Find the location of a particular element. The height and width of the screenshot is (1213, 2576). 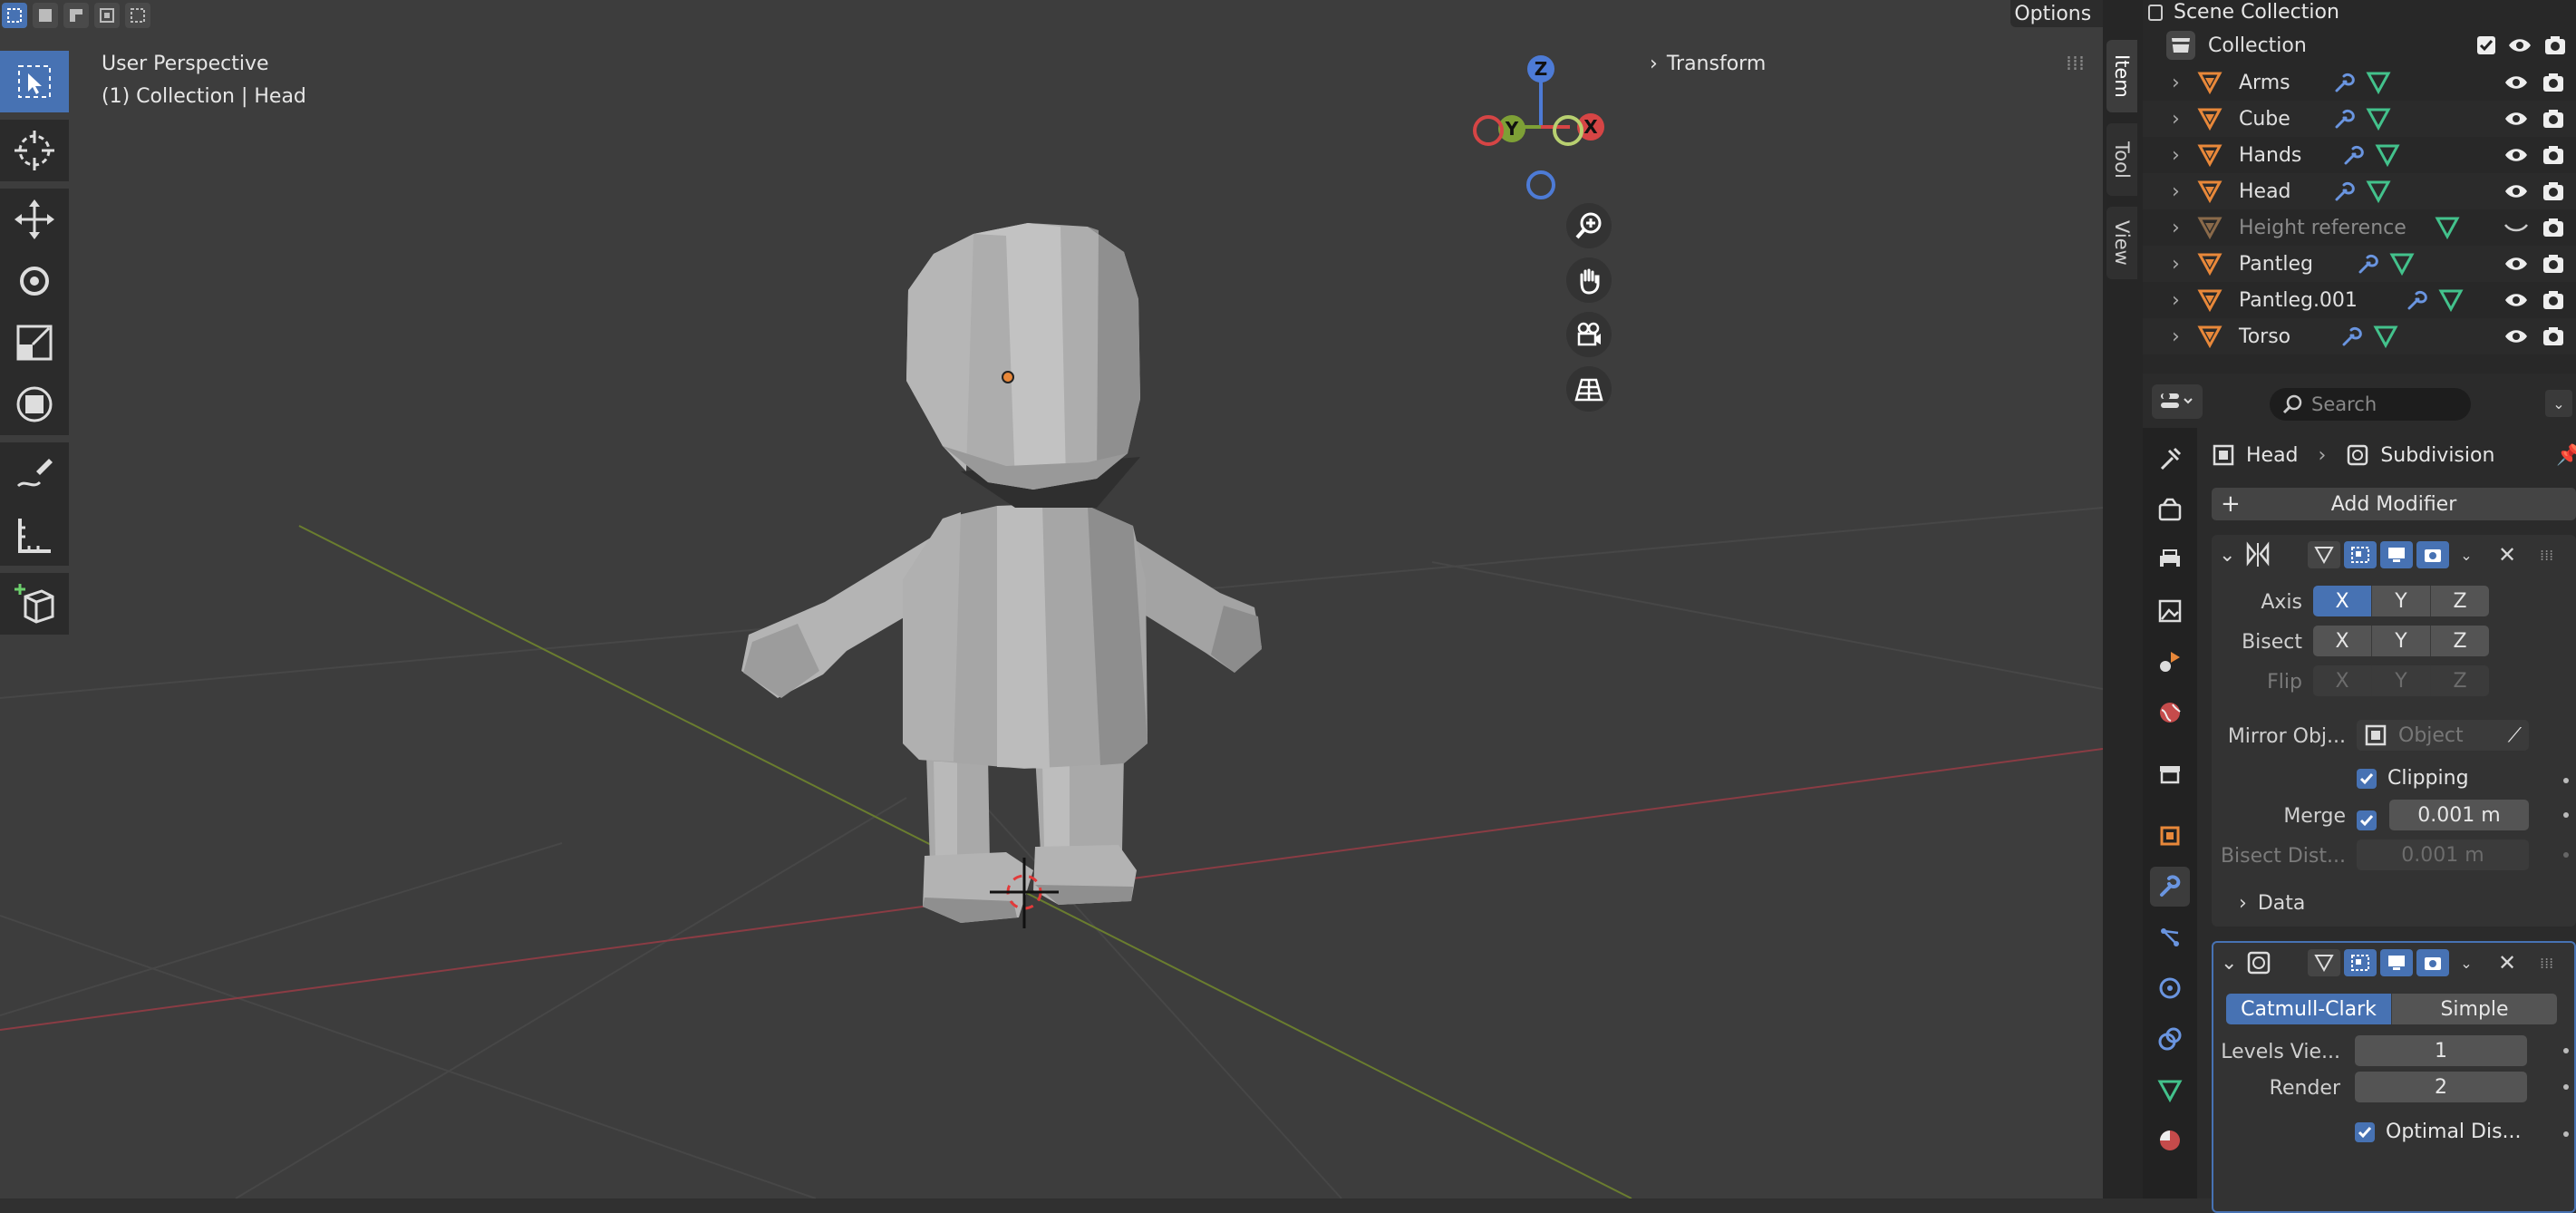

scale-tool is located at coordinates (34, 343).